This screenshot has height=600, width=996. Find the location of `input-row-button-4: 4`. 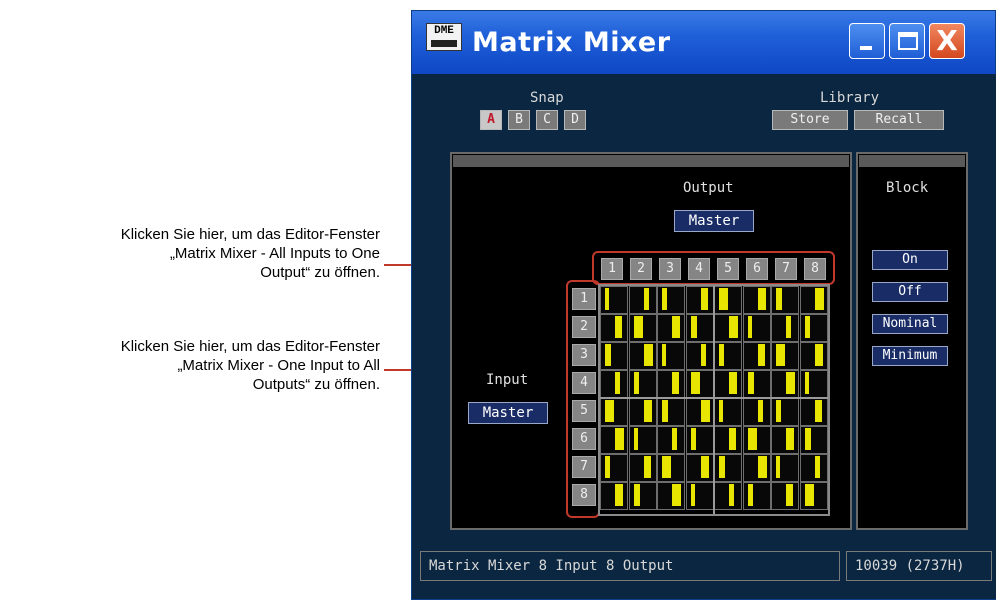

input-row-button-4: 4 is located at coordinates (584, 383).